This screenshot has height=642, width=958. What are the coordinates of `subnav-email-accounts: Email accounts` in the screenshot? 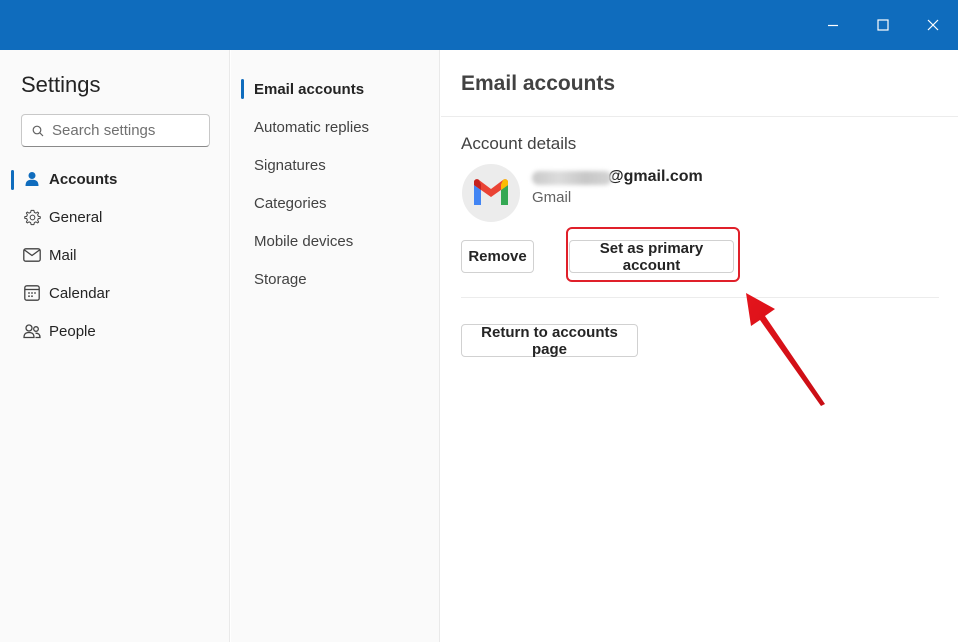 It's located at (336, 89).